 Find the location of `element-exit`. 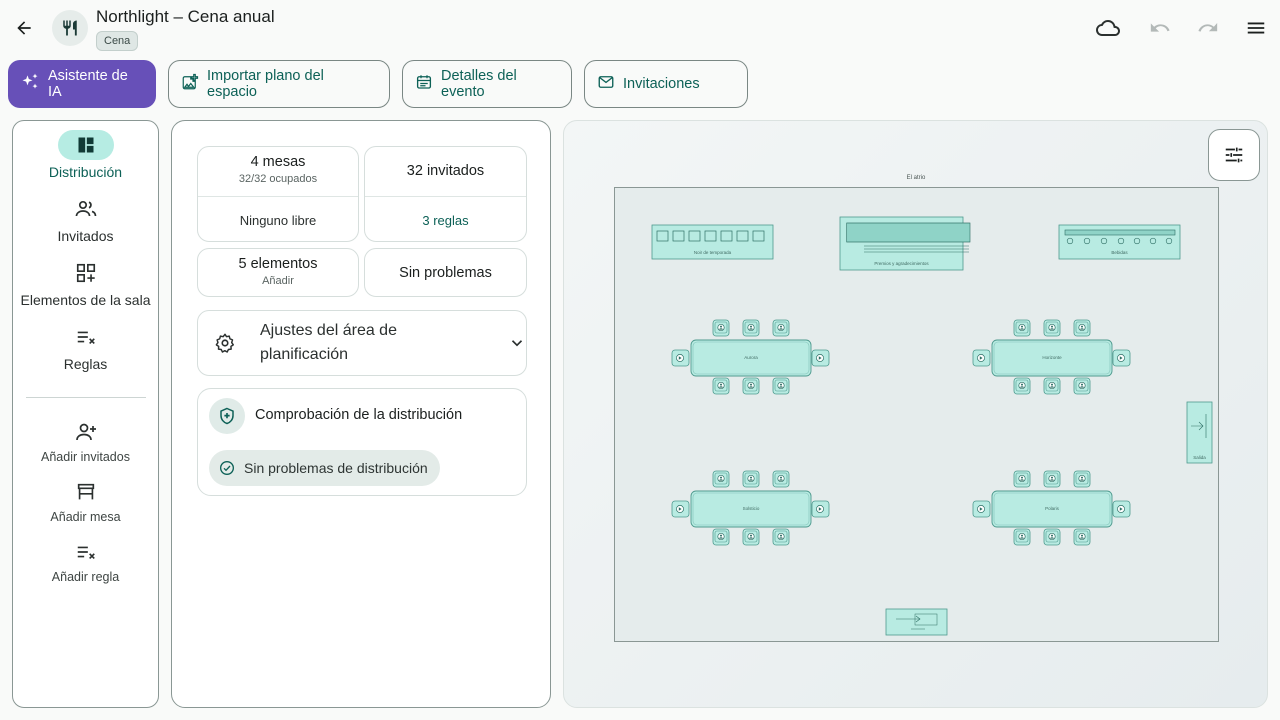

element-exit is located at coordinates (1199, 432).